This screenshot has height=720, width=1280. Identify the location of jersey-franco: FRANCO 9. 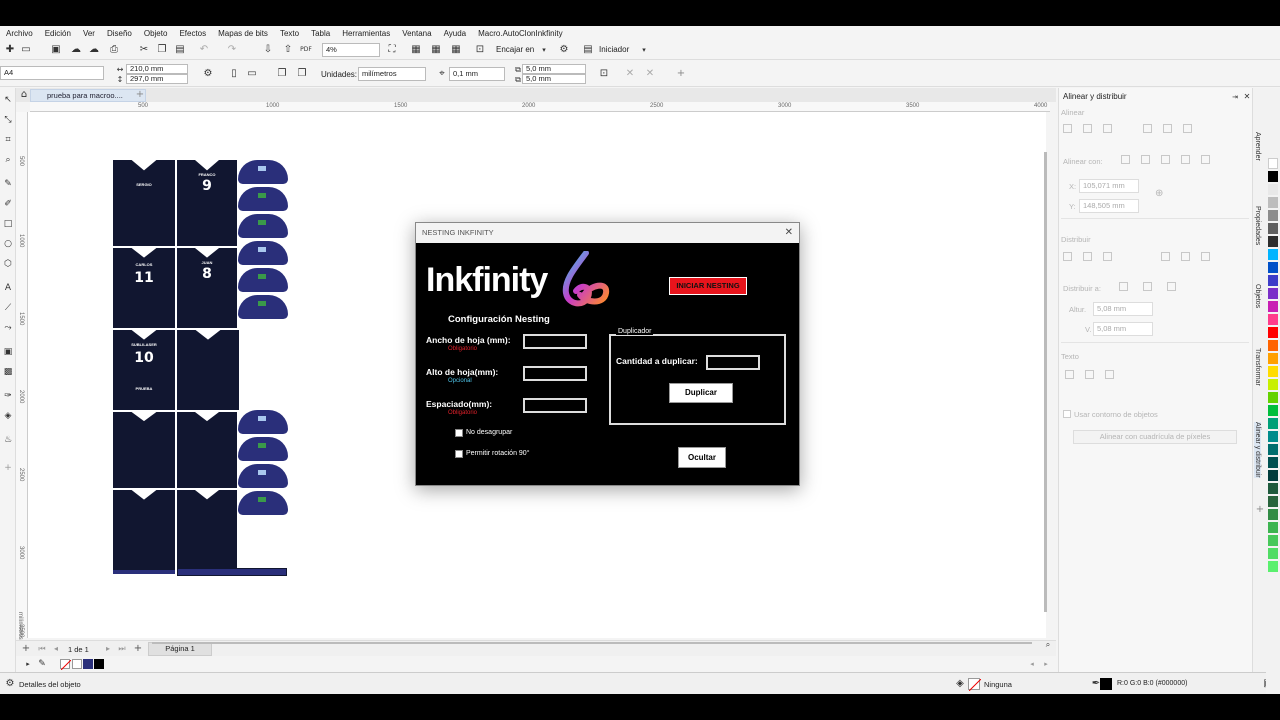
(207, 203).